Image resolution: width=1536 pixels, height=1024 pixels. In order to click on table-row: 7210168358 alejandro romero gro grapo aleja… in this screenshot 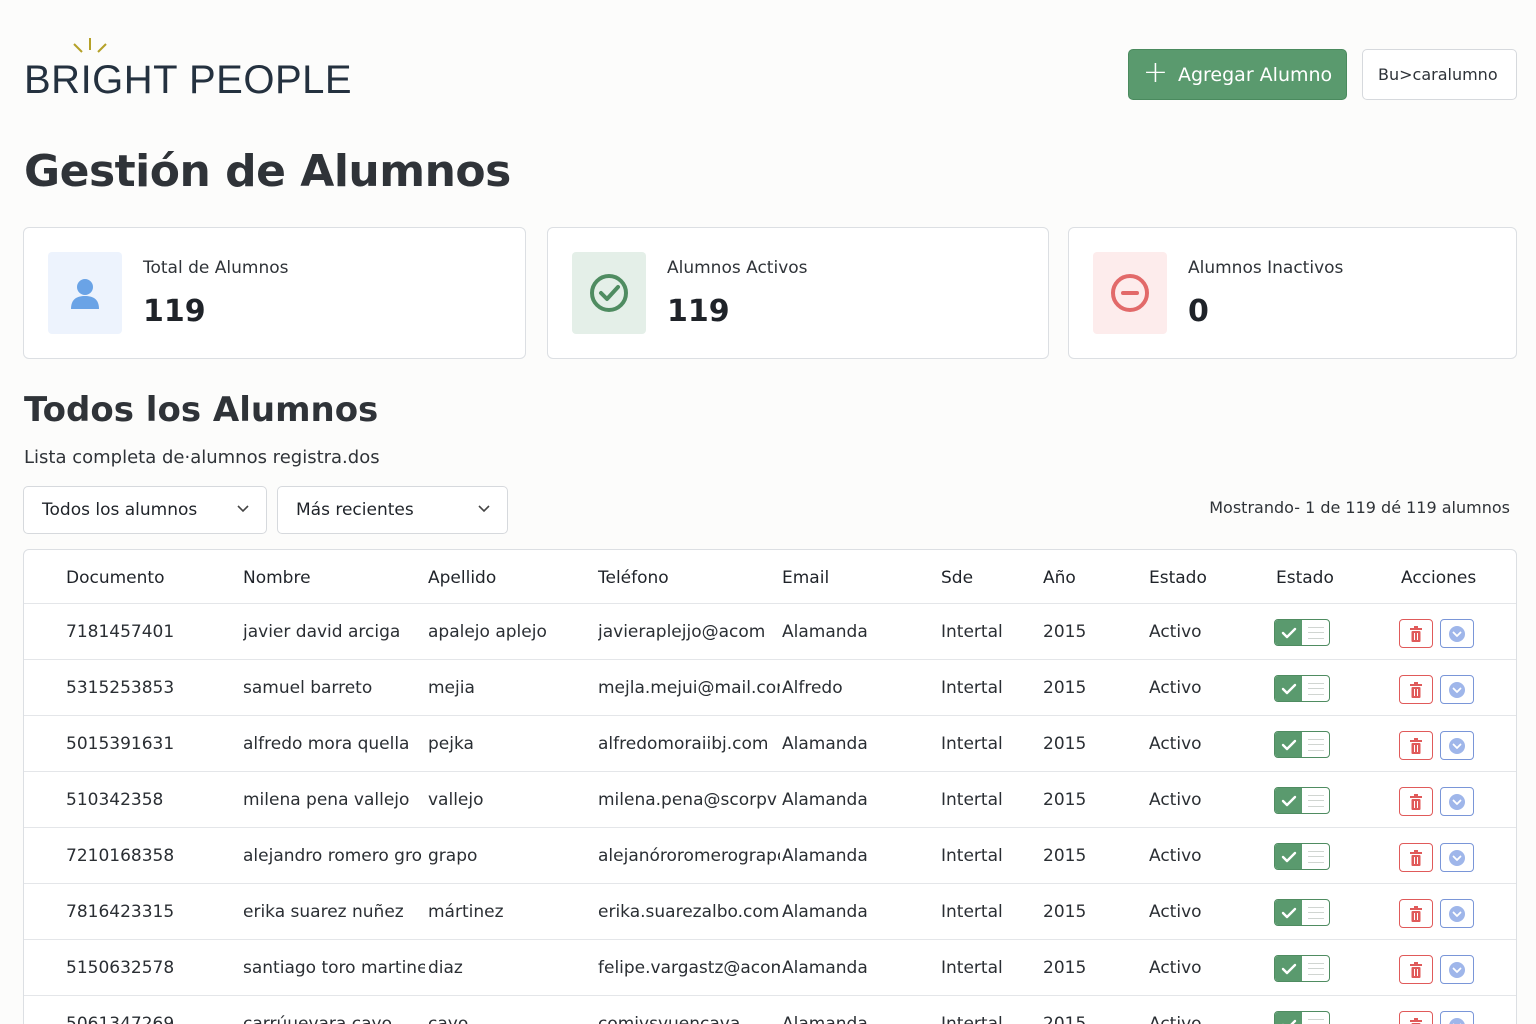, I will do `click(770, 856)`.